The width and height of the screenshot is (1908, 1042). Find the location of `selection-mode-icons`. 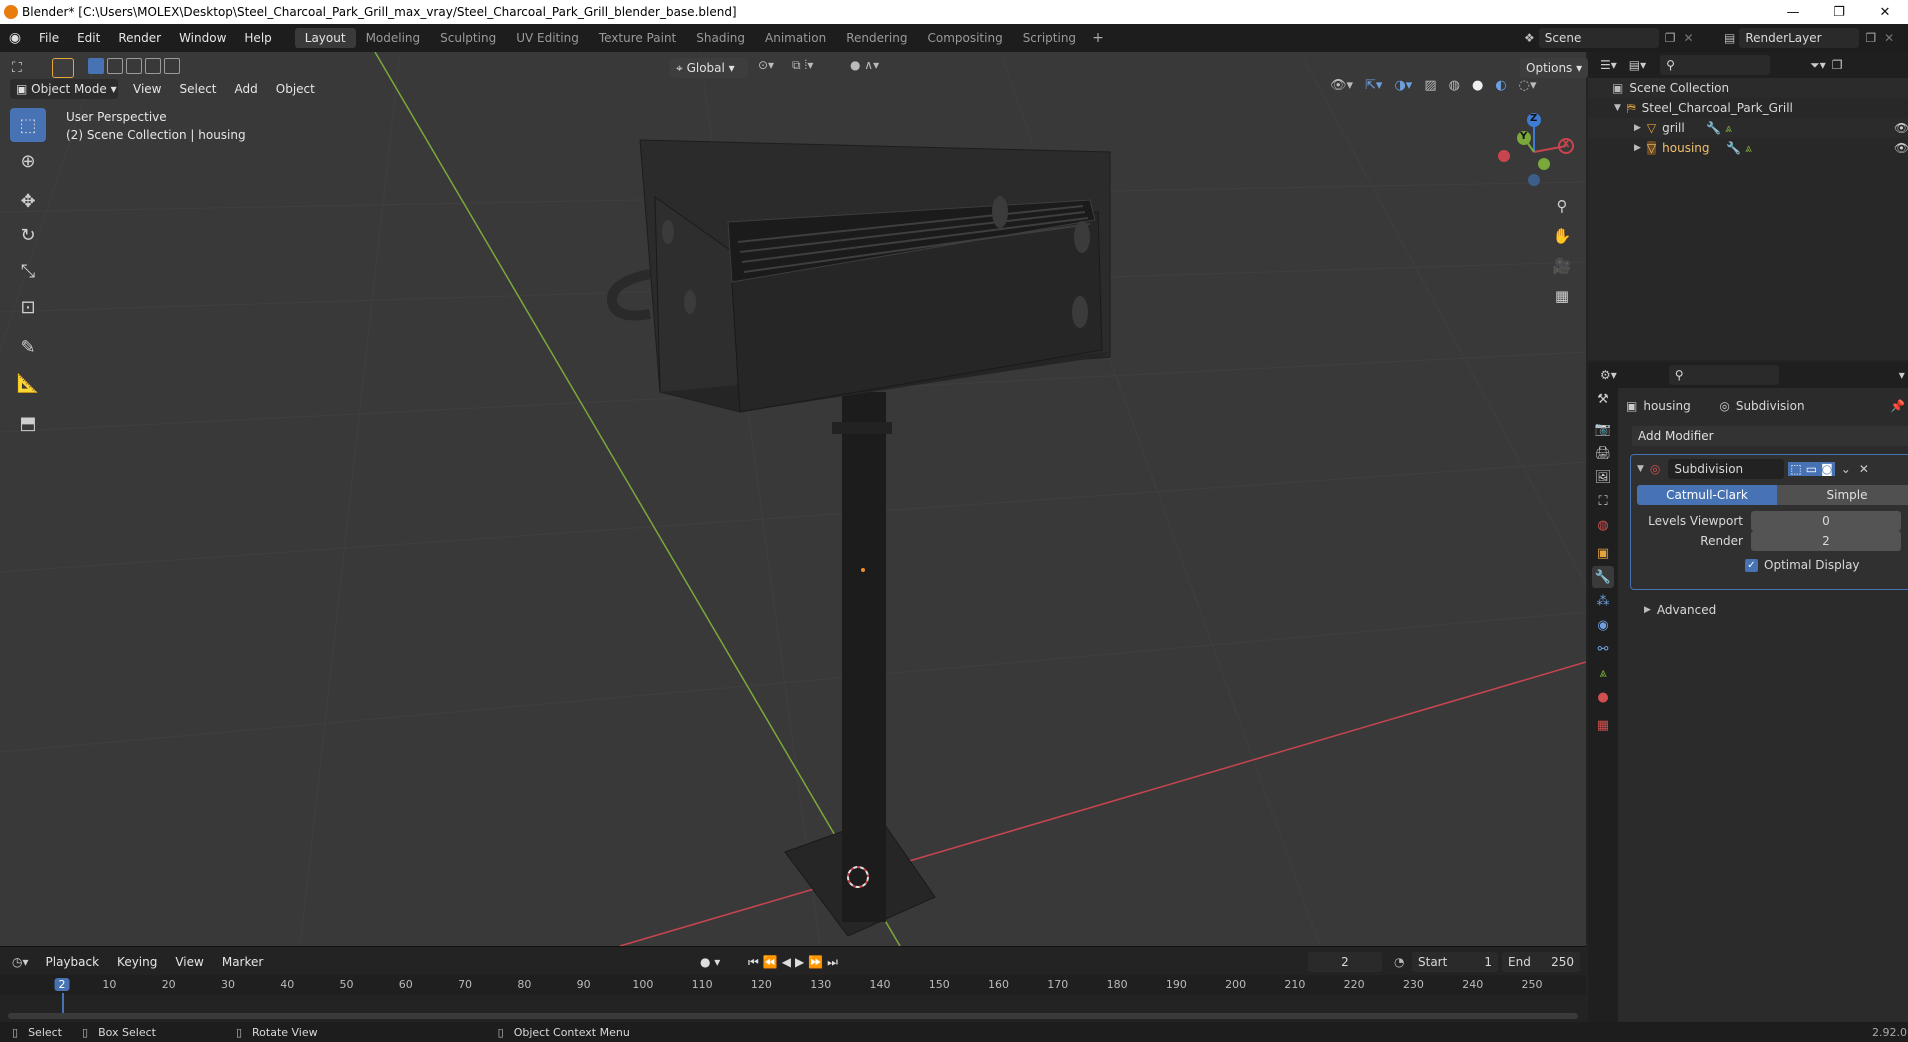

selection-mode-icons is located at coordinates (134, 66).